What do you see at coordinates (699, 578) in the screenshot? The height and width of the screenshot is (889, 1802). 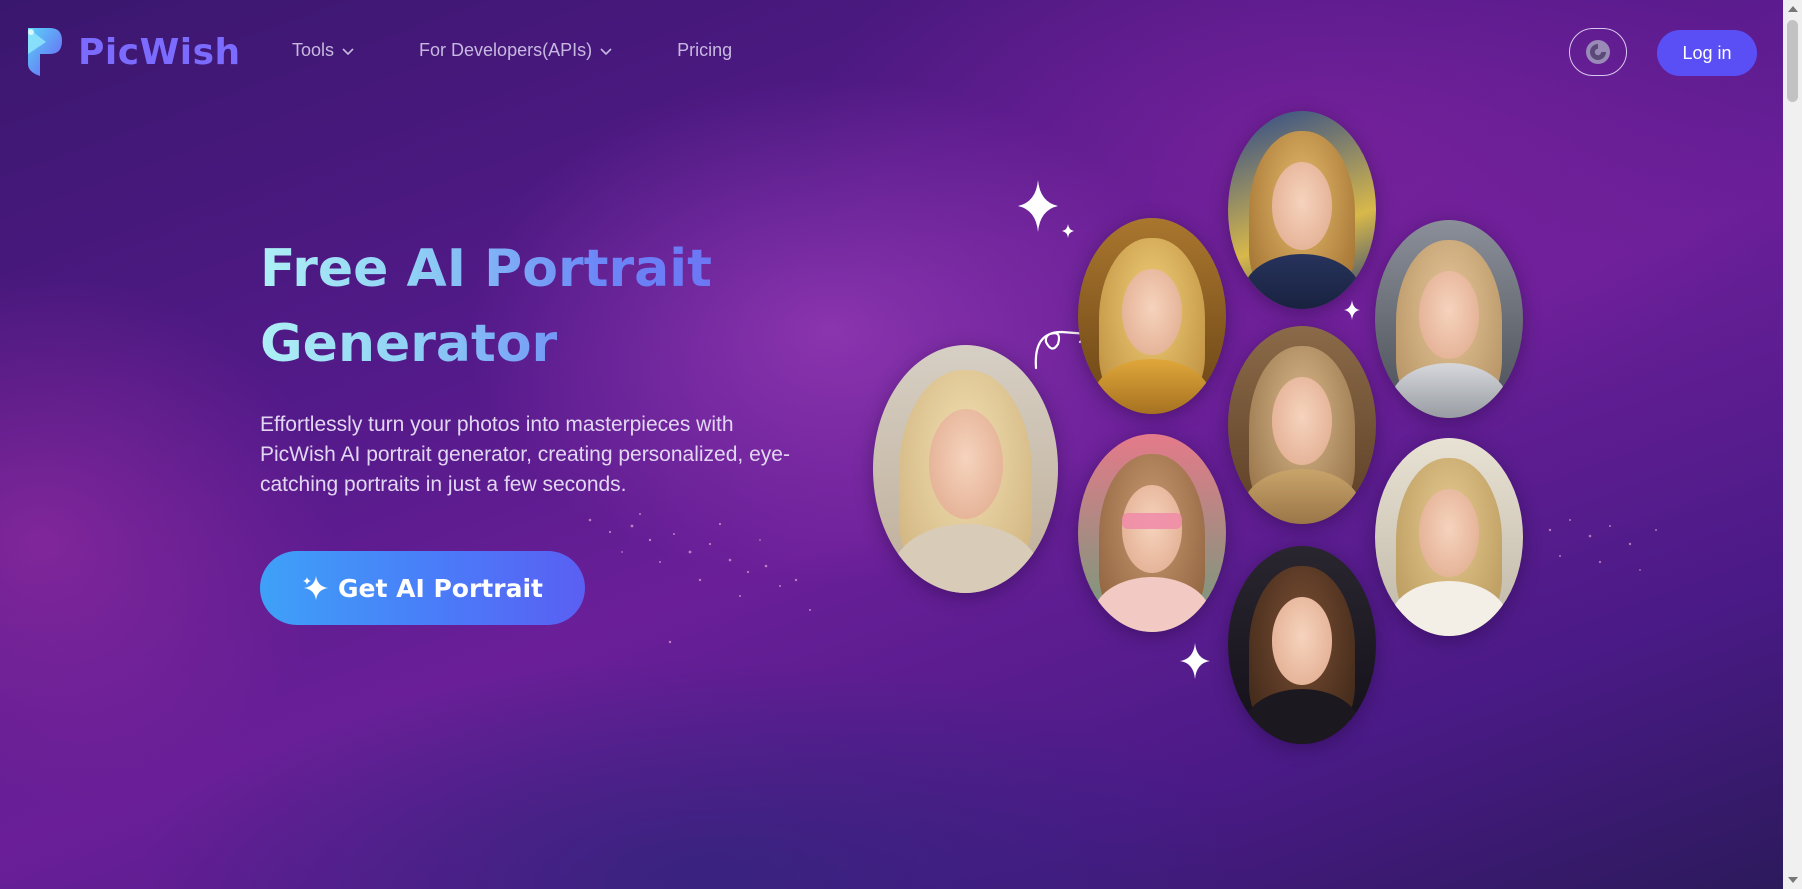 I see `particle-dots` at bounding box center [699, 578].